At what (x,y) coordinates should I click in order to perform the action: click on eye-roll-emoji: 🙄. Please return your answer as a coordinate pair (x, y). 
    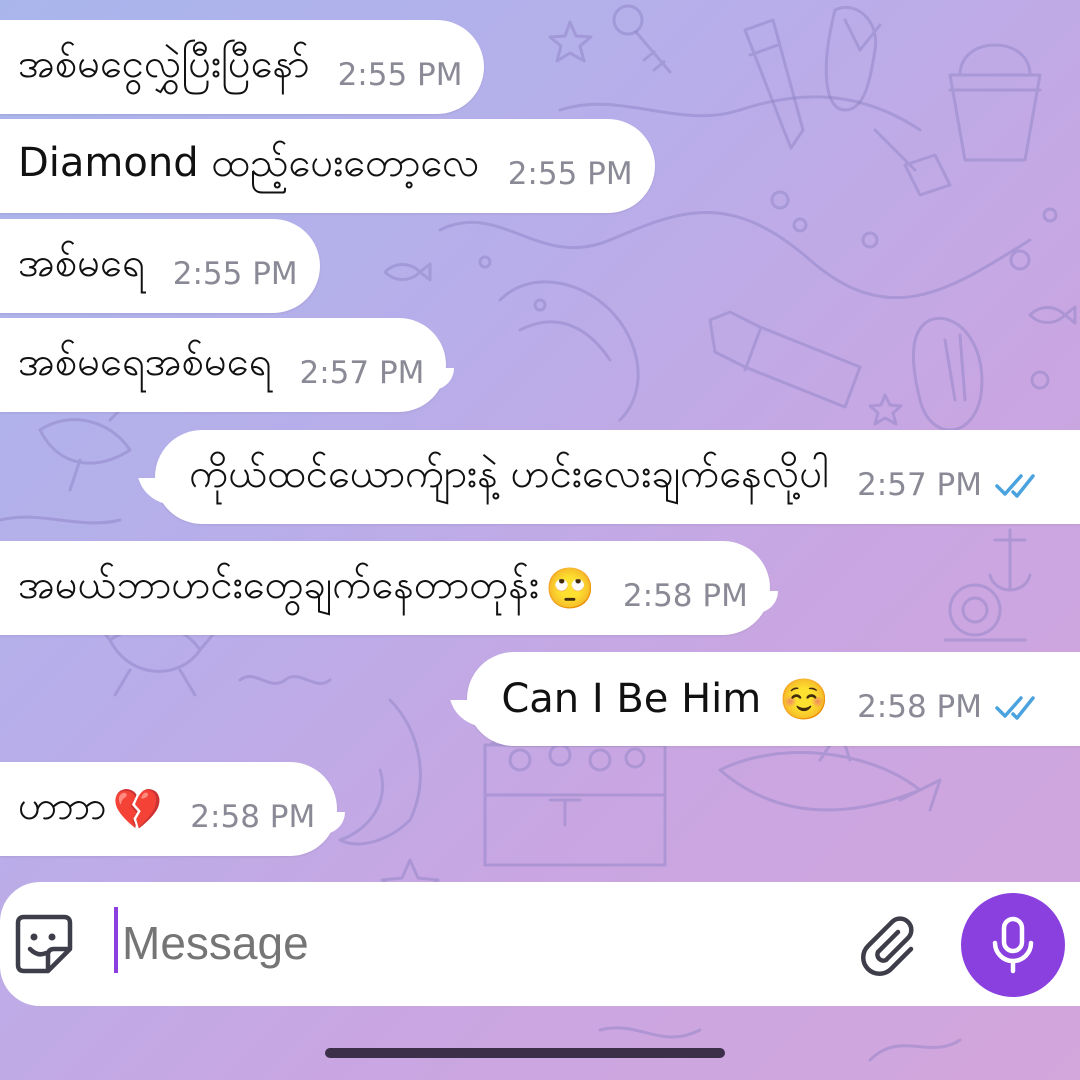
    Looking at the image, I should click on (570, 588).